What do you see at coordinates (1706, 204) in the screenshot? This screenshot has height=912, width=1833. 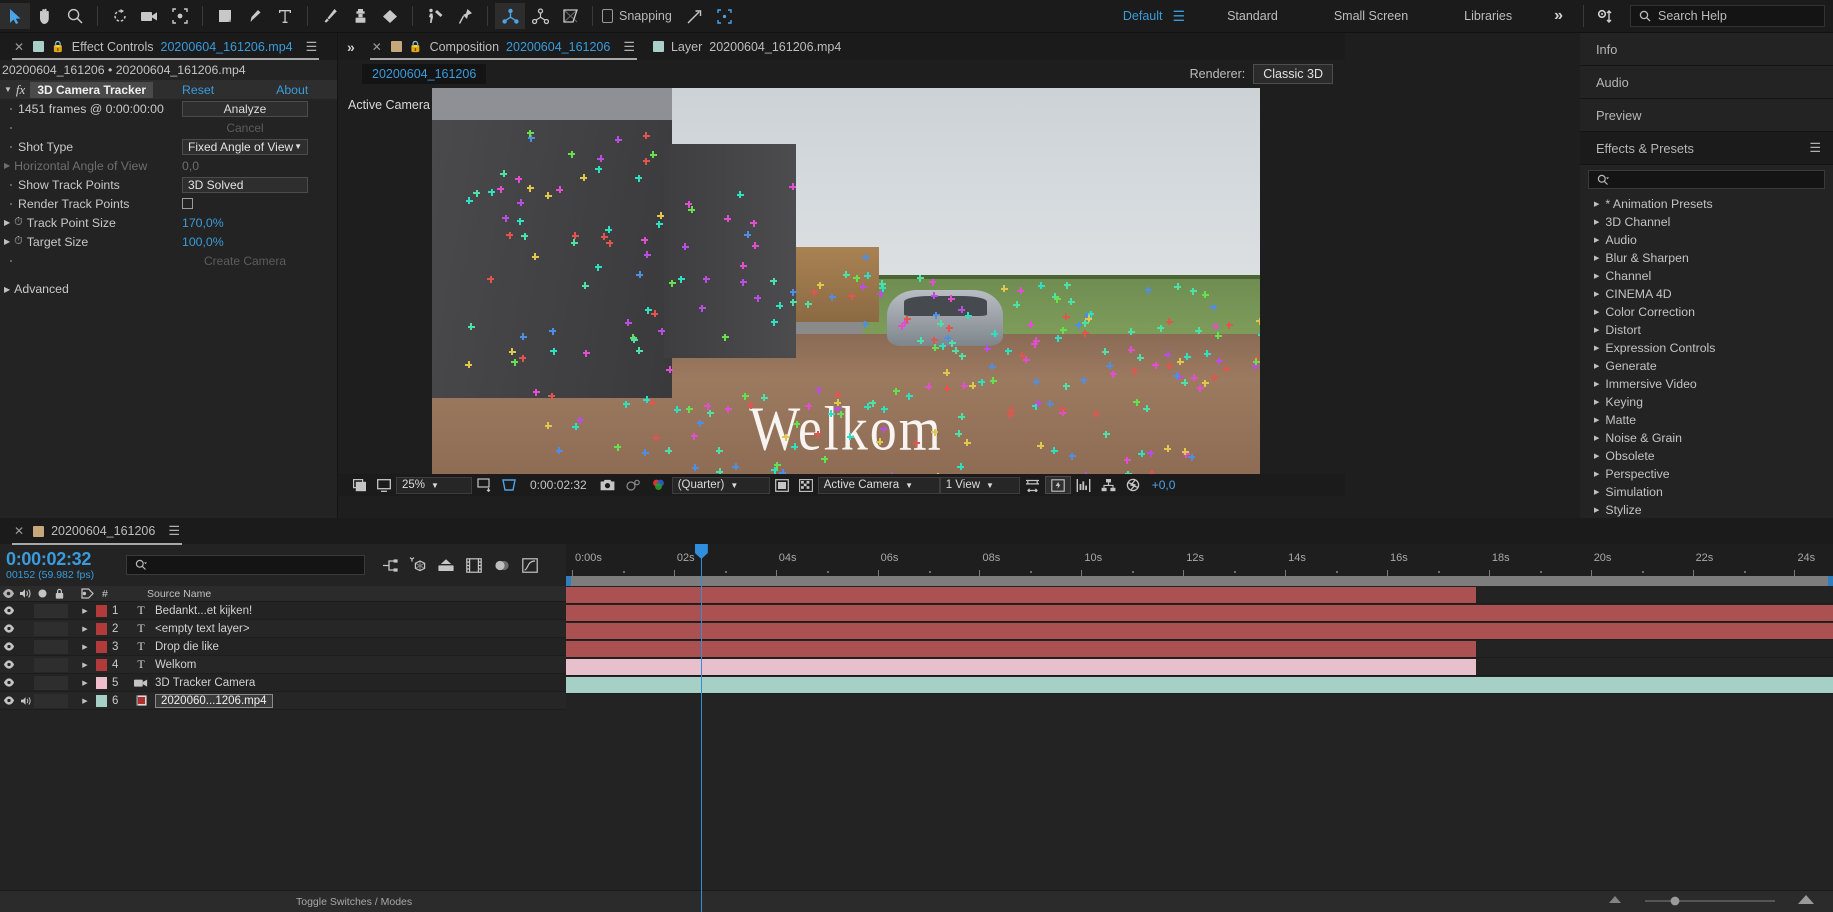 I see `effects-category-item: ▶ * Animation Presets` at bounding box center [1706, 204].